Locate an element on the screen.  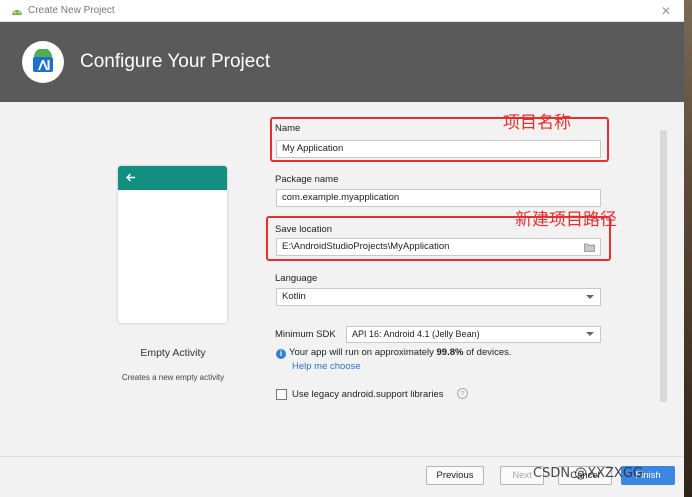
desktop-background is located at coordinates (688, 248).